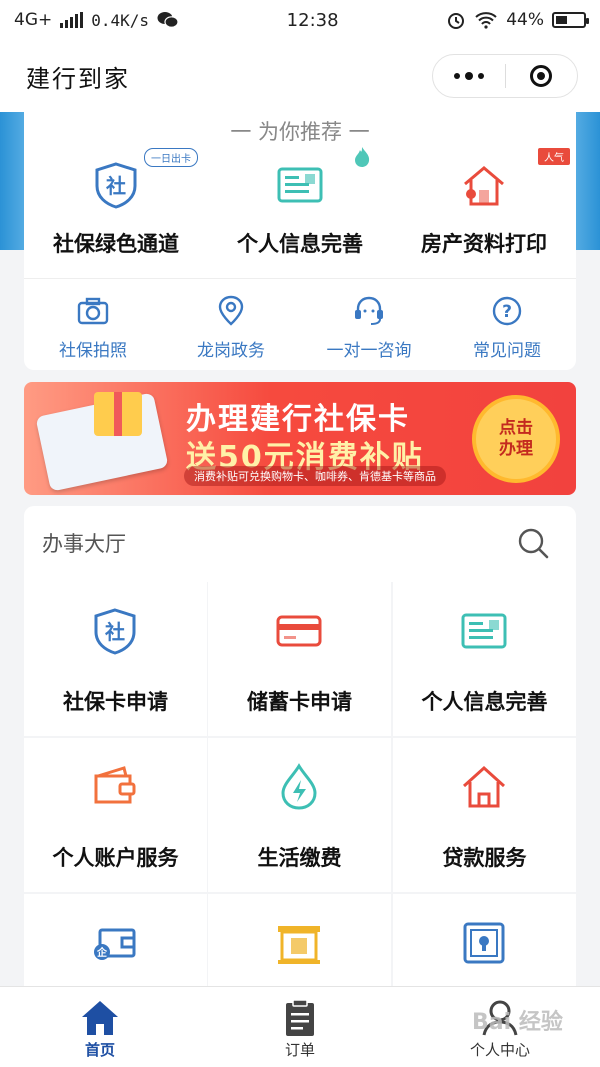 This screenshot has height=1067, width=600. Describe the element at coordinates (171, 157) in the screenshot. I see `recommend-tag: 一日出卡` at that location.